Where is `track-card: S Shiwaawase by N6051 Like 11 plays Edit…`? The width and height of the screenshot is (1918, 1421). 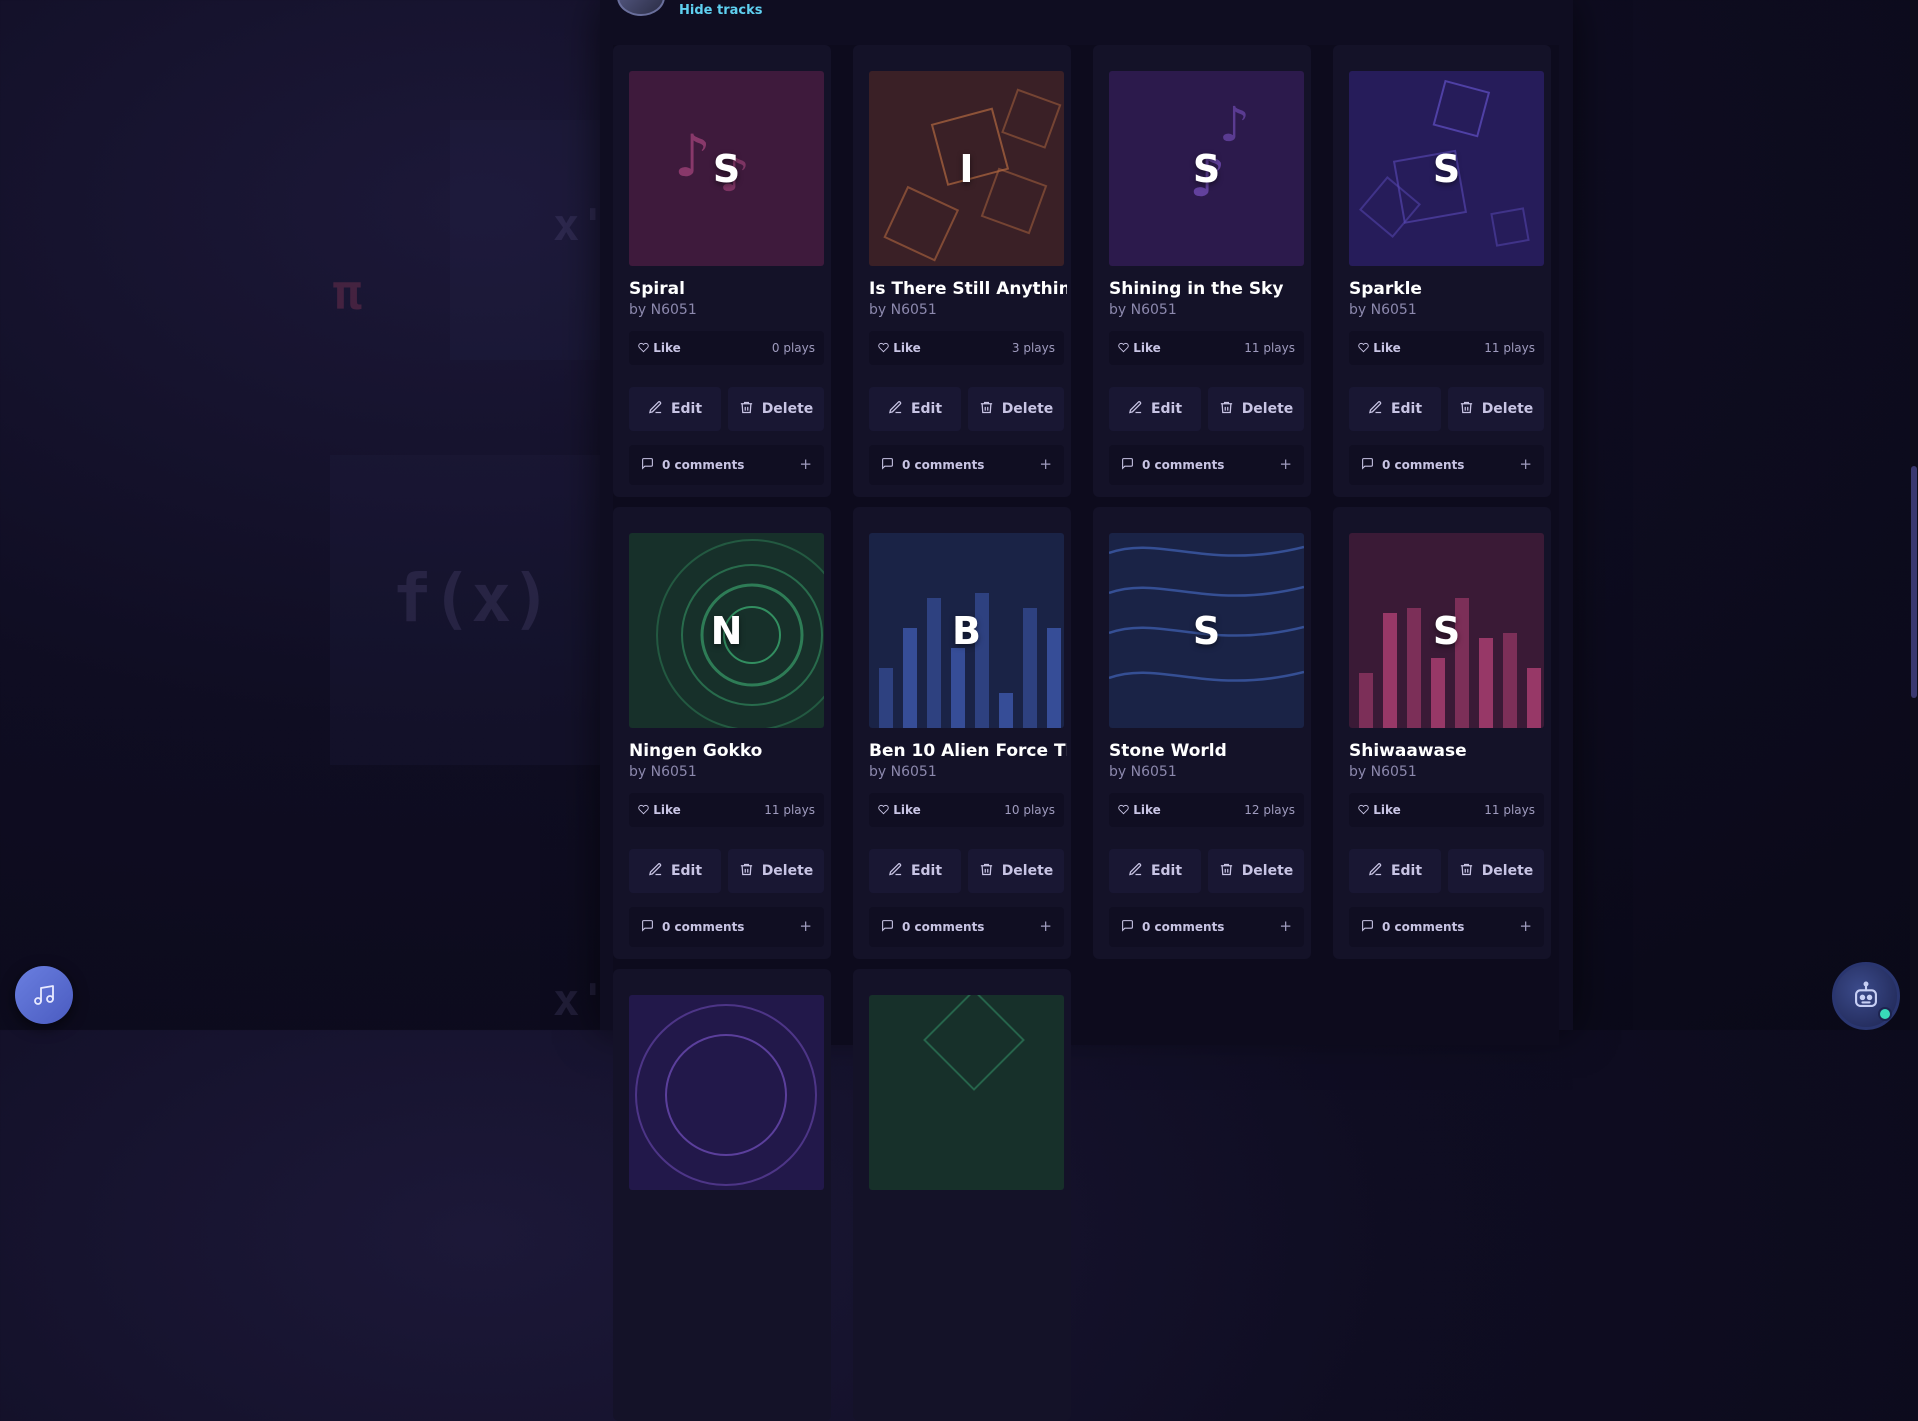
track-card: S Shiwaawase by N6051 Like 11 plays Edit… is located at coordinates (1442, 733).